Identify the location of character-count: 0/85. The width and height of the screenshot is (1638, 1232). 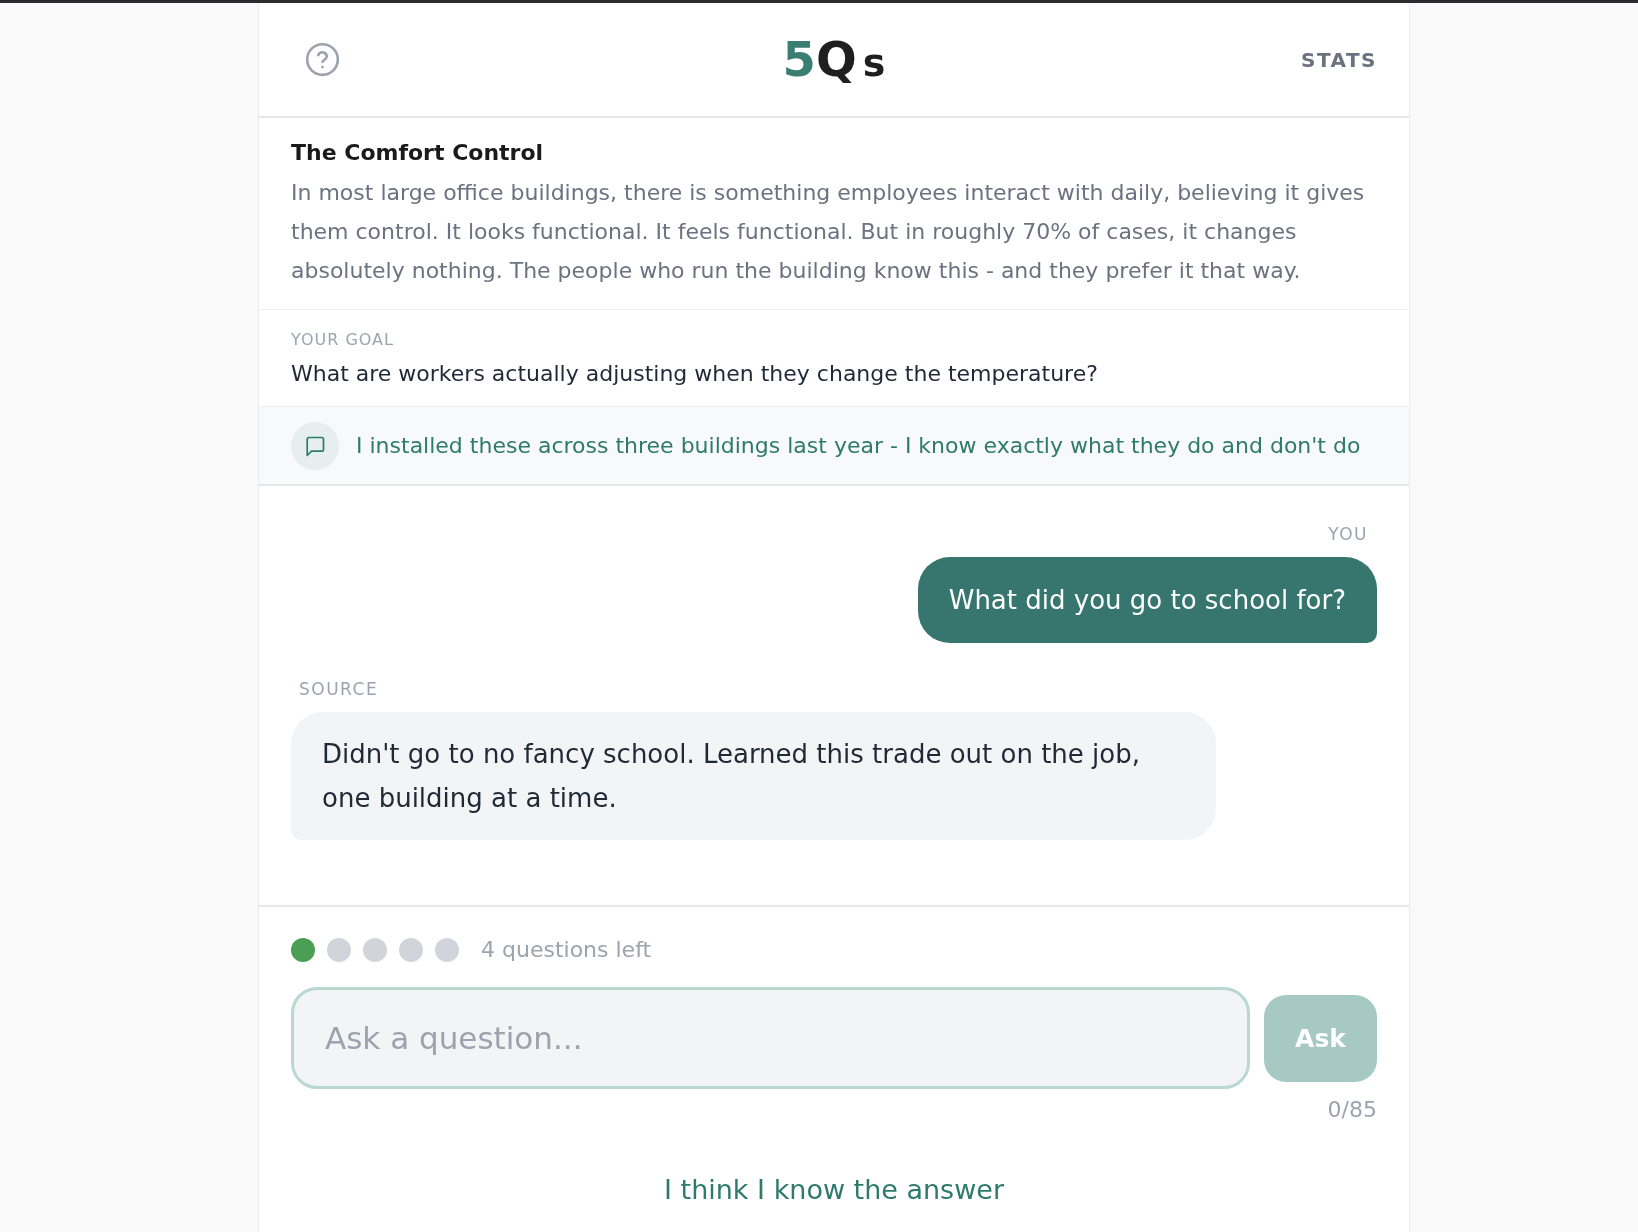
(1352, 1110).